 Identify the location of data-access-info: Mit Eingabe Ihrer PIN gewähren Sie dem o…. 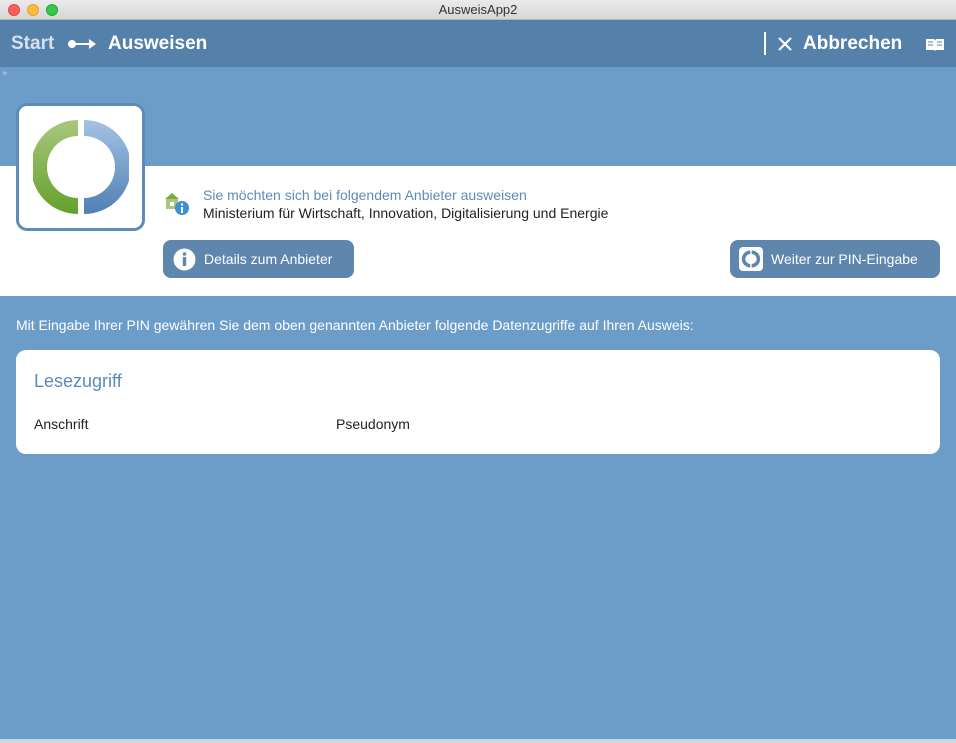
(355, 325).